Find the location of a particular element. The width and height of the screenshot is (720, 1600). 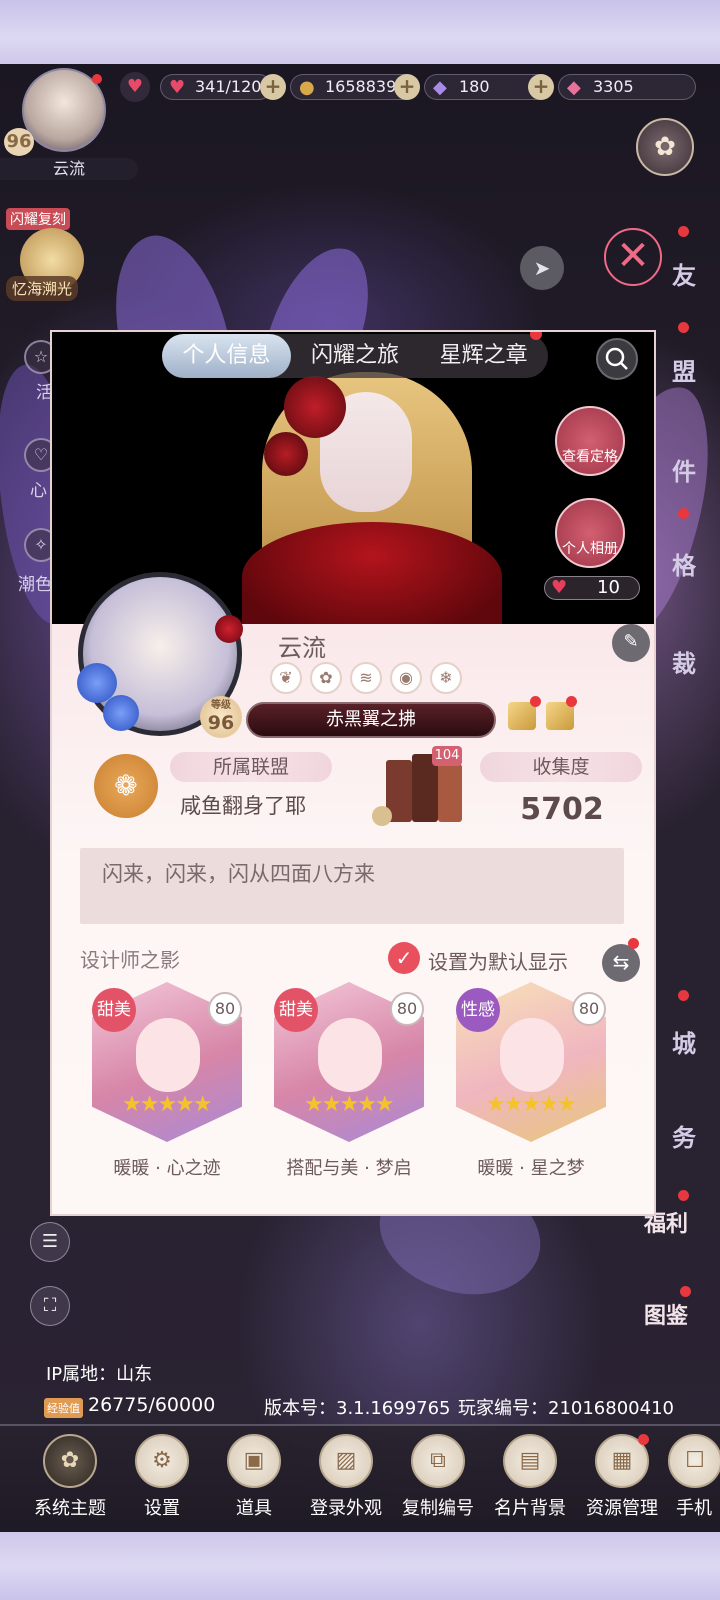

level-label: 等级 is located at coordinates (221, 705).